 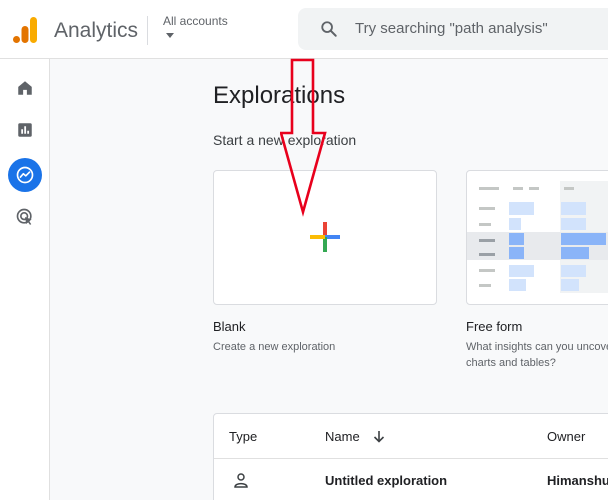 What do you see at coordinates (577, 480) in the screenshot?
I see `exploration-owner: Himanshu` at bounding box center [577, 480].